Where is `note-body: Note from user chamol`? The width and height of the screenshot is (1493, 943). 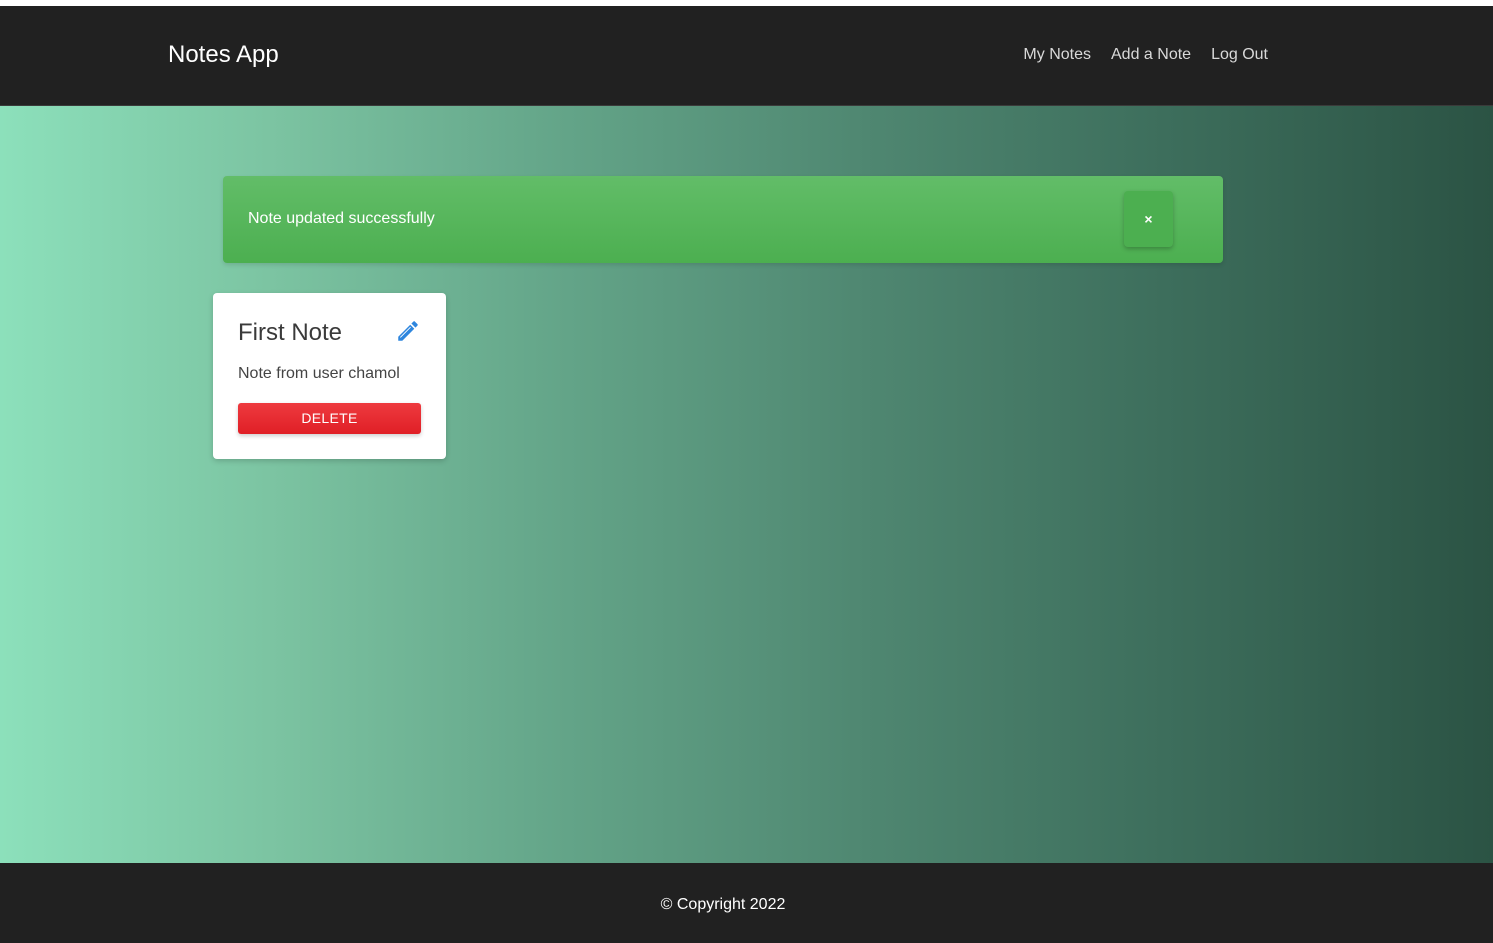 note-body: Note from user chamol is located at coordinates (319, 373).